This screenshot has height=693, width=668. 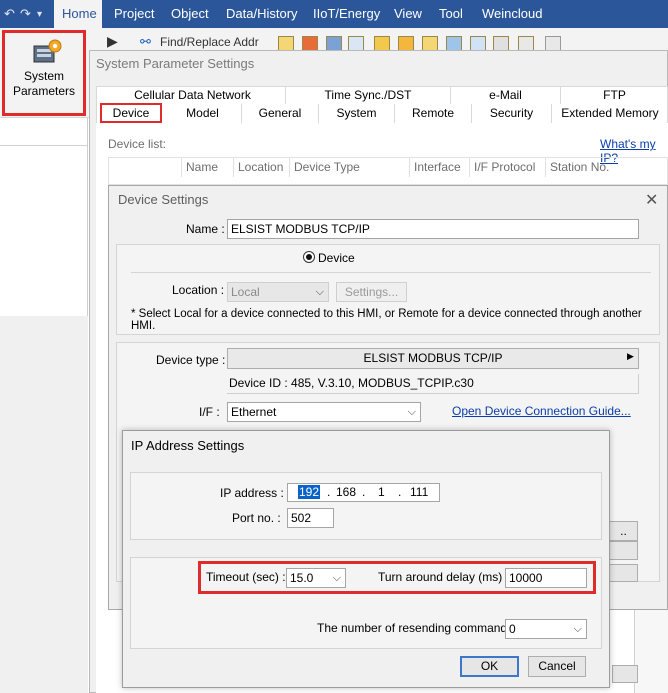 I want to click on turnaround-field: 10000, so click(x=546, y=578).